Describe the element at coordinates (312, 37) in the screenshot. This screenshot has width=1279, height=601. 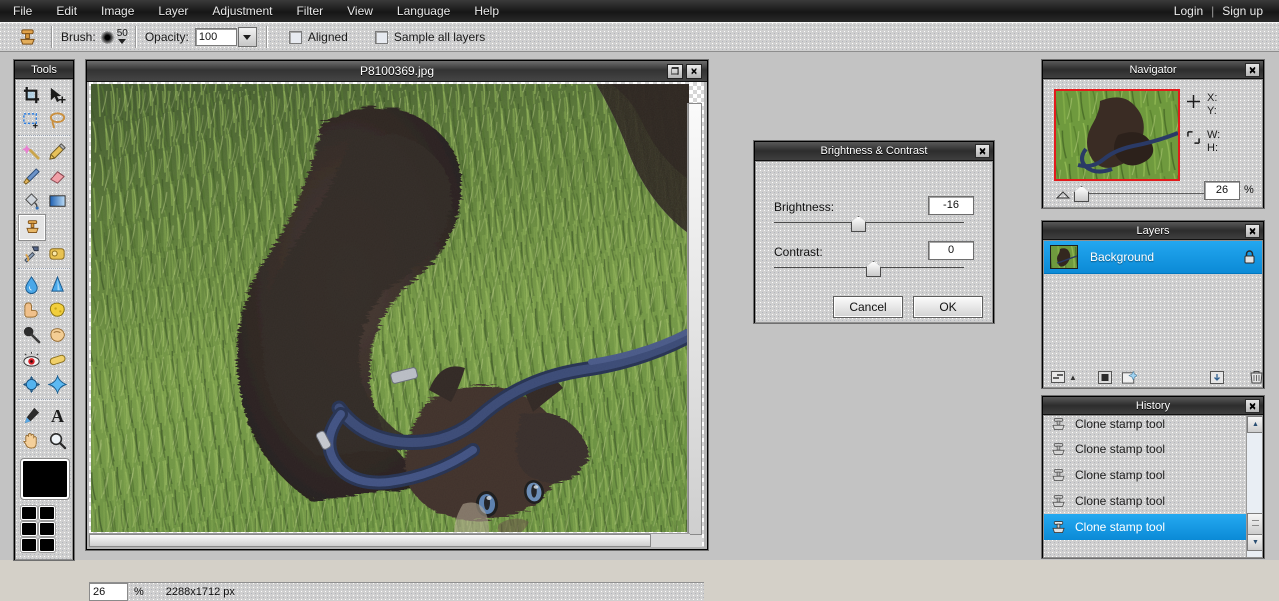
I see `aligned-option-group: Aligned` at that location.